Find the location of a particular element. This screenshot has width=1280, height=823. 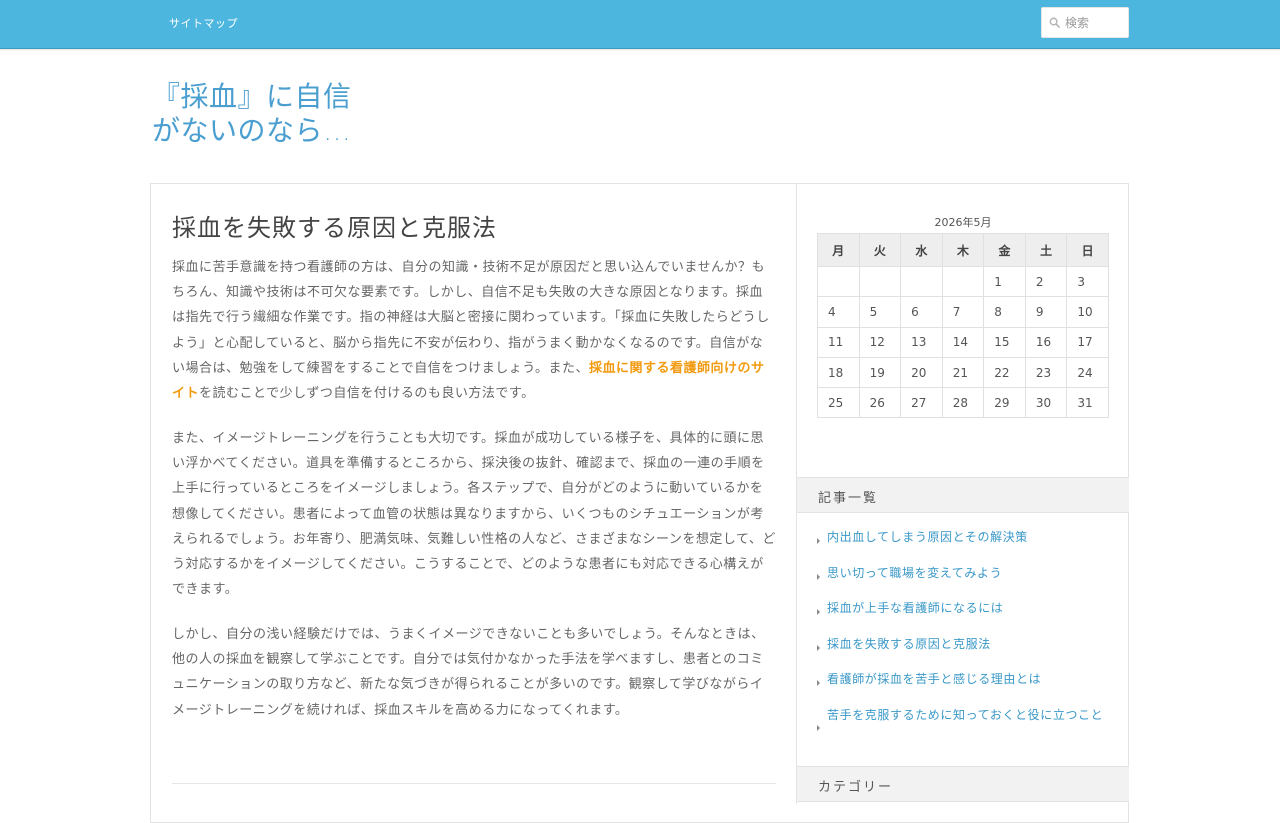

recent-post-link: 看護師が採血を苦手と感じる理由とは is located at coordinates (934, 679).